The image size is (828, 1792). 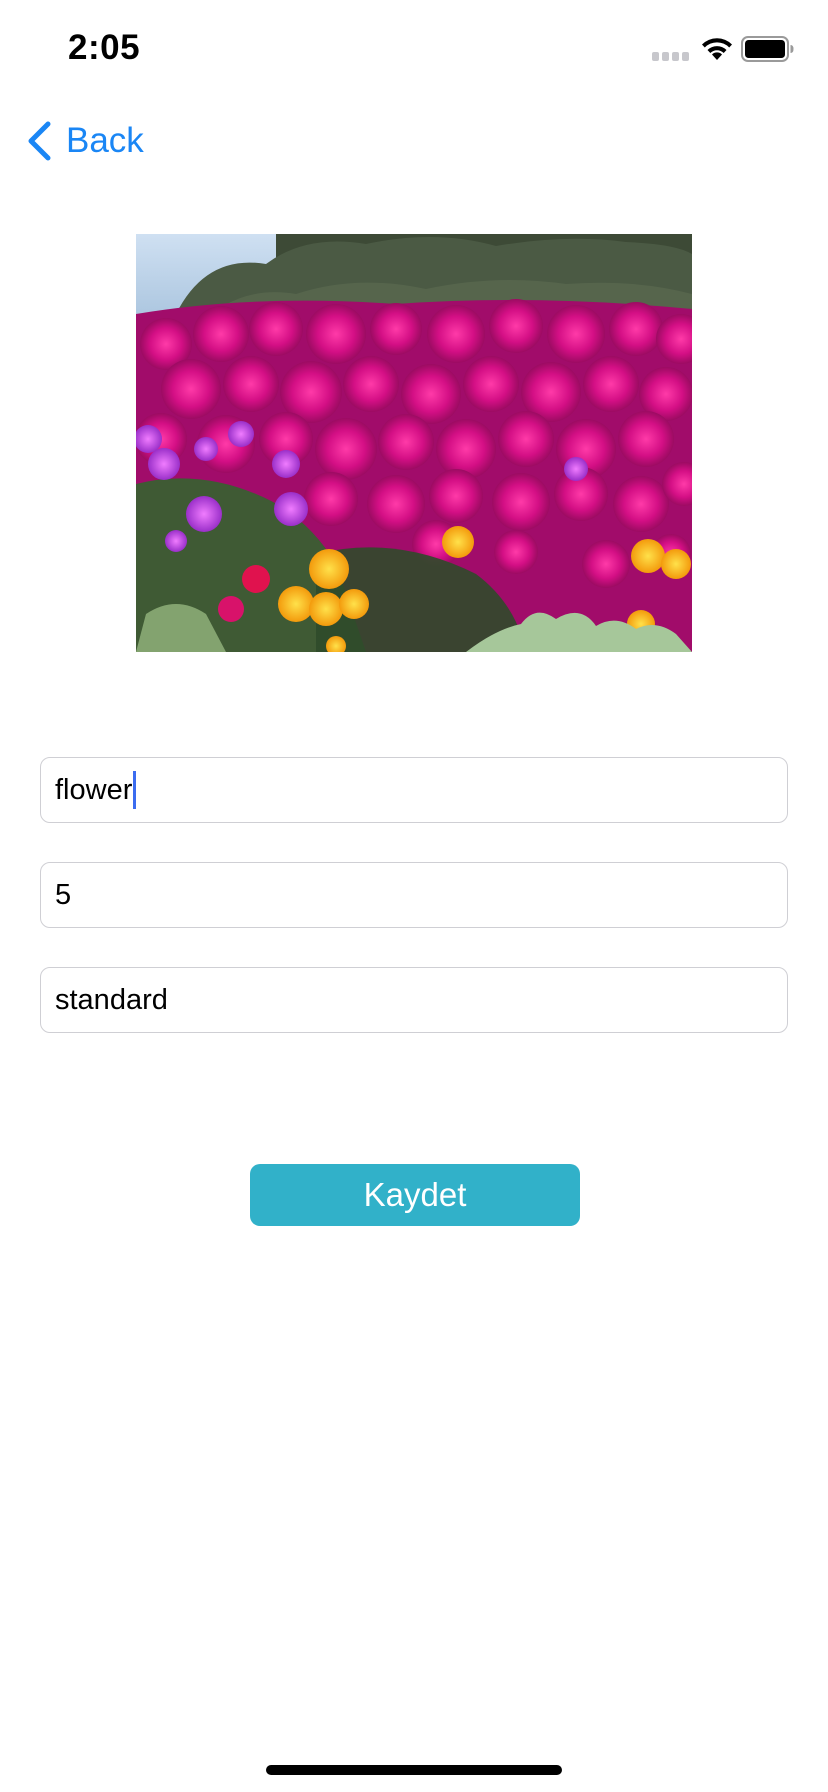 I want to click on home-indicator, so click(x=414, y=1770).